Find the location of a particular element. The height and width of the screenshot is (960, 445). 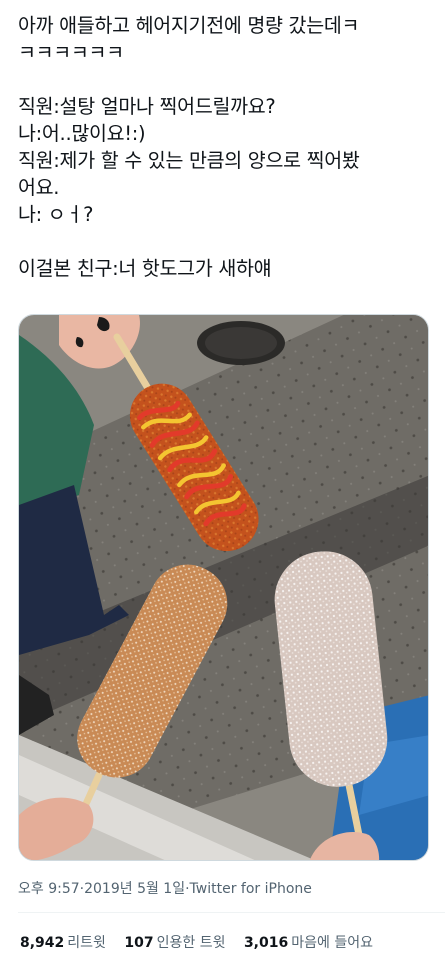

likes-count: 3,016 is located at coordinates (266, 943).